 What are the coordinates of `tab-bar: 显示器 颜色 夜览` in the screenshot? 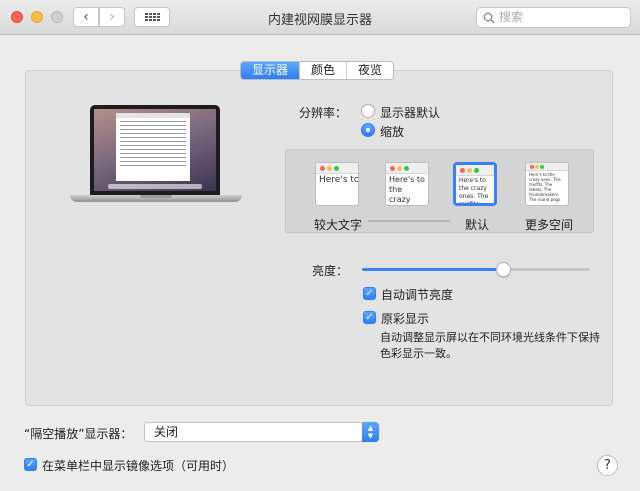 It's located at (317, 70).